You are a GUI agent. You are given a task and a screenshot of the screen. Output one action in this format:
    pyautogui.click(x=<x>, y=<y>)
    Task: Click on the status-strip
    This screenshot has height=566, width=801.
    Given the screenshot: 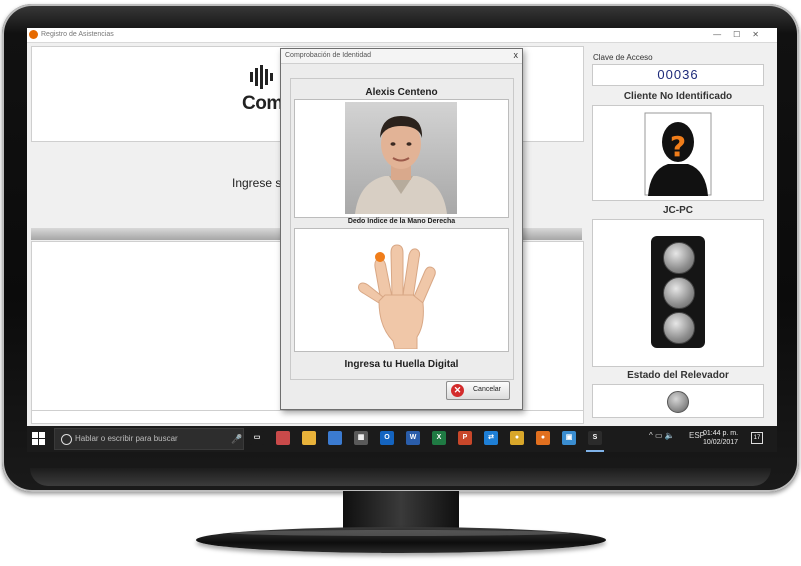 What is the action you would take?
    pyautogui.click(x=307, y=417)
    